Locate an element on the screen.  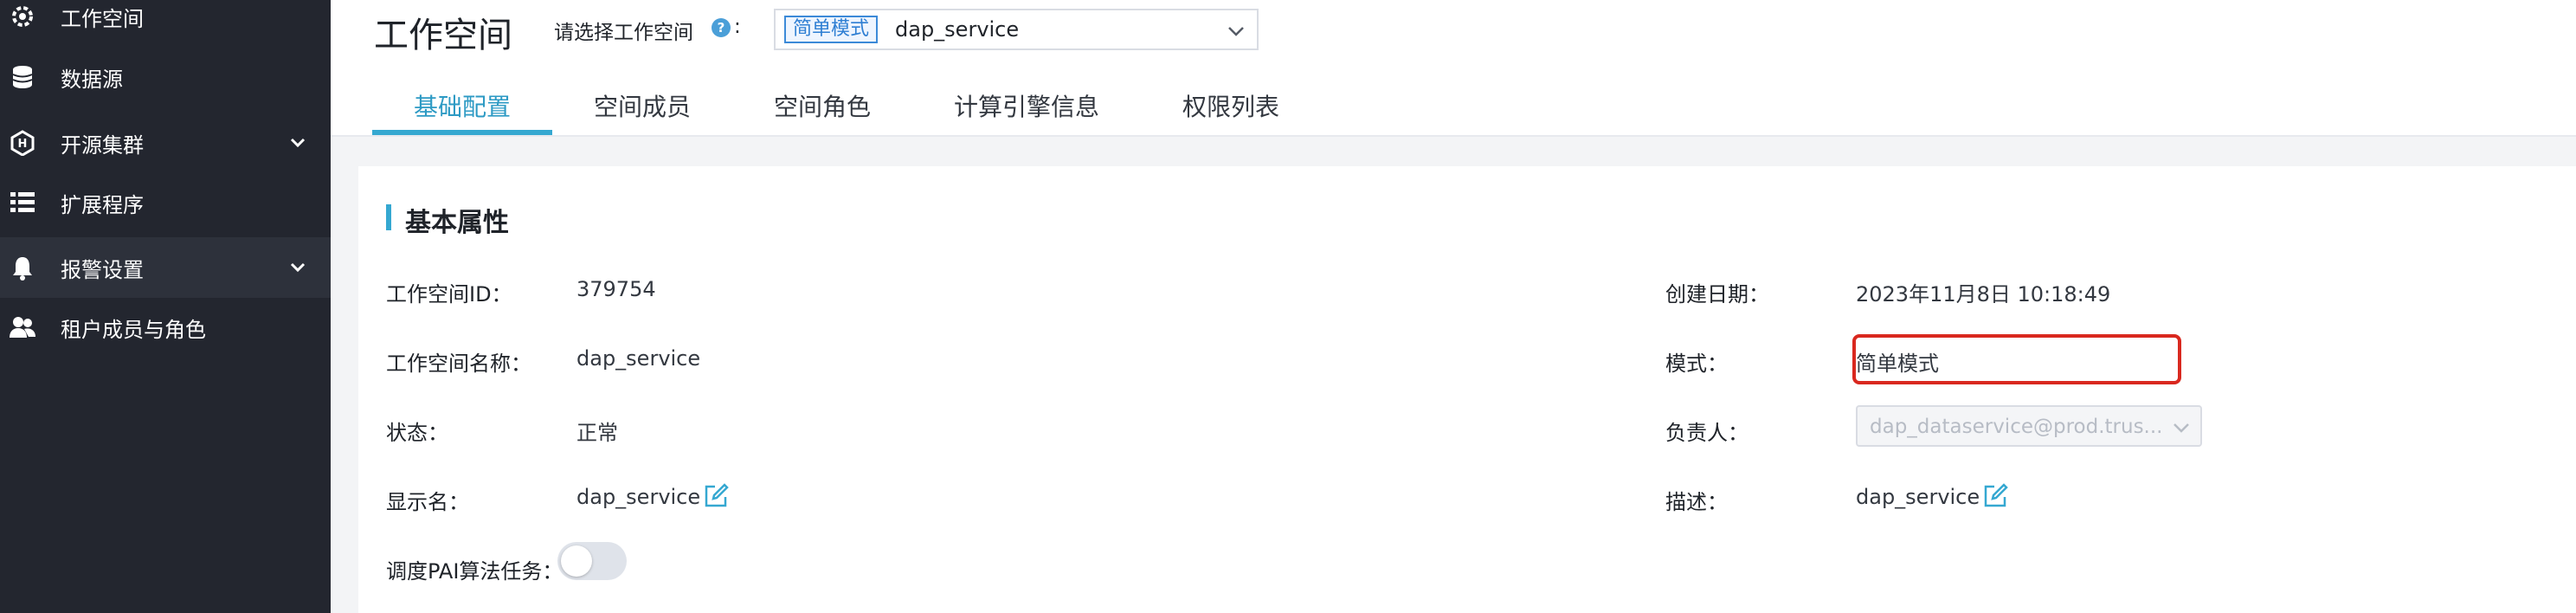
cluster-icon: H is located at coordinates (22, 143).